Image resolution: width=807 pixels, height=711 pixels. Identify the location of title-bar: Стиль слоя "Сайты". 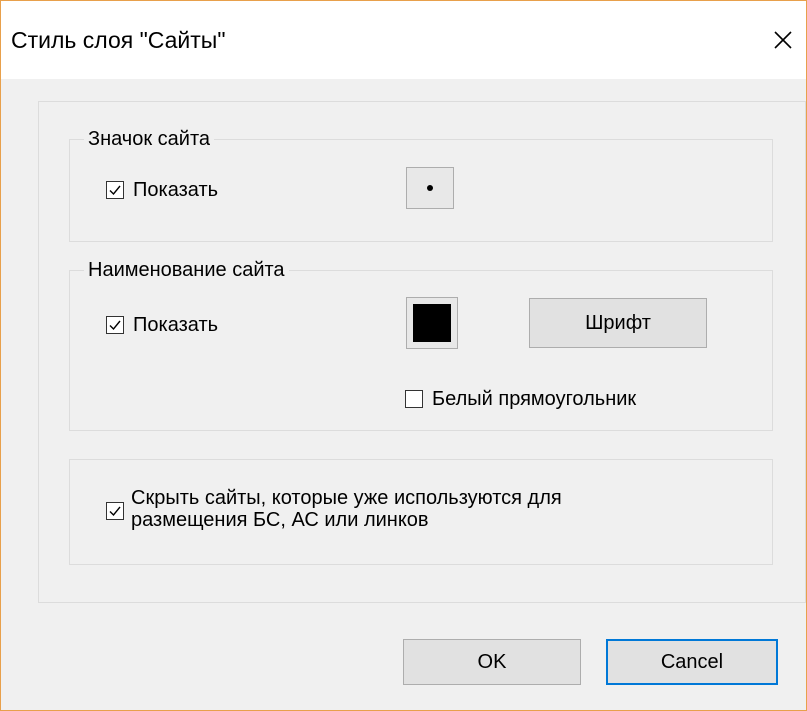
(403, 40).